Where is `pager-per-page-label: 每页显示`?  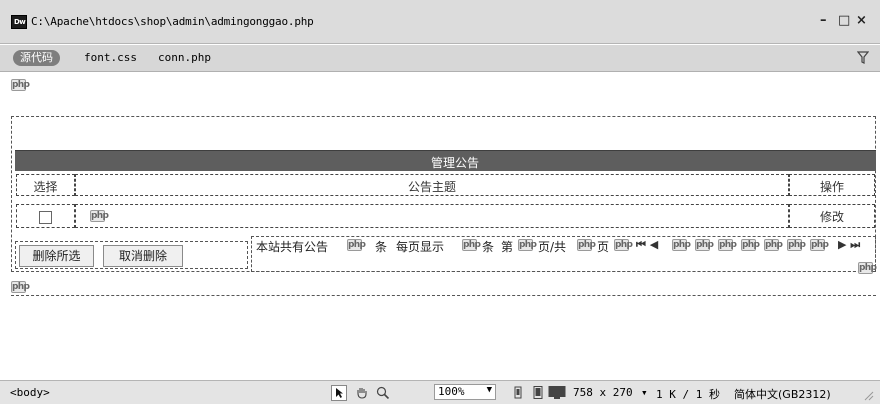
pager-per-page-label: 每页显示 is located at coordinates (420, 247).